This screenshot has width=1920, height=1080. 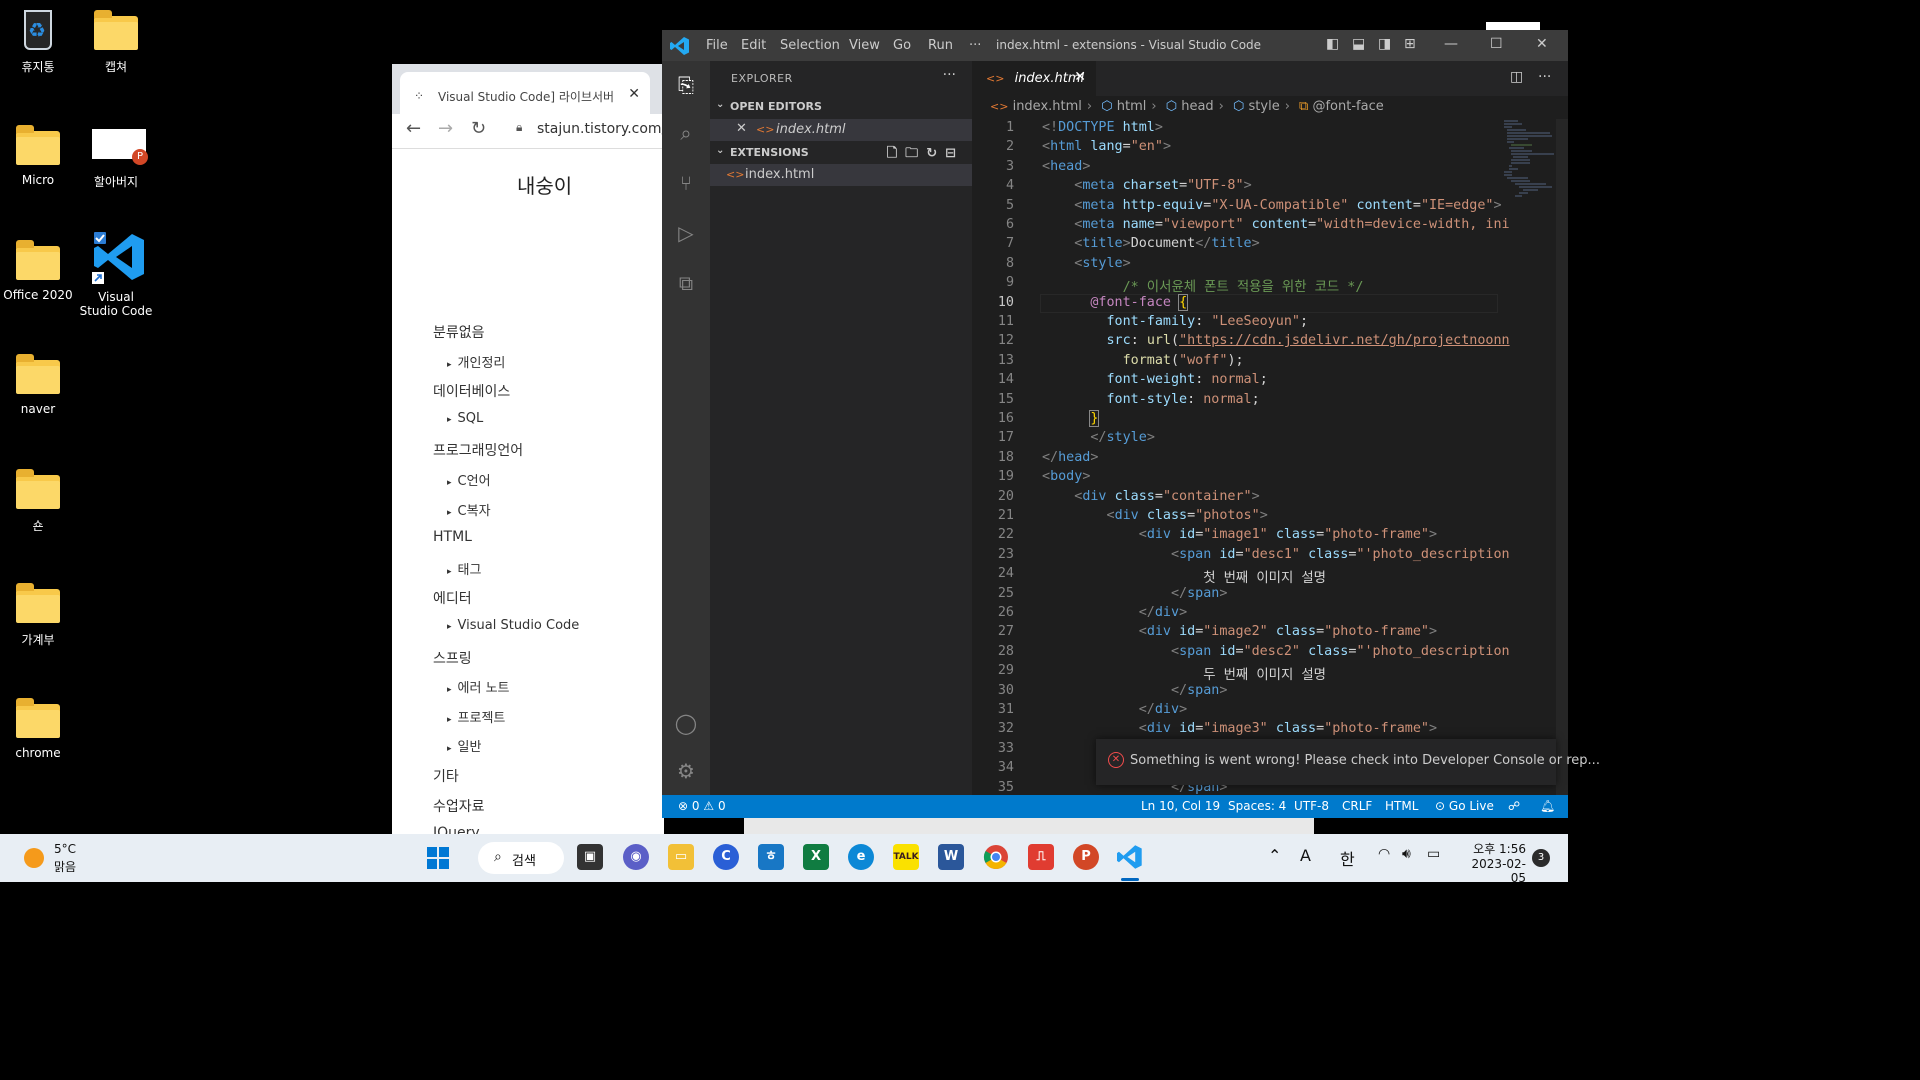 What do you see at coordinates (452, 598) in the screenshot?
I see `category-item: 에디터` at bounding box center [452, 598].